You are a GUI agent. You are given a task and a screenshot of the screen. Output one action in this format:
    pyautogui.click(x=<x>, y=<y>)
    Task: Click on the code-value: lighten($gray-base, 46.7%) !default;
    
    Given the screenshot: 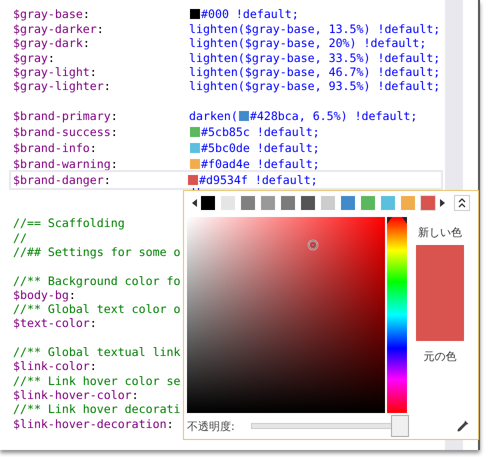 What is the action you would take?
    pyautogui.click(x=314, y=72)
    